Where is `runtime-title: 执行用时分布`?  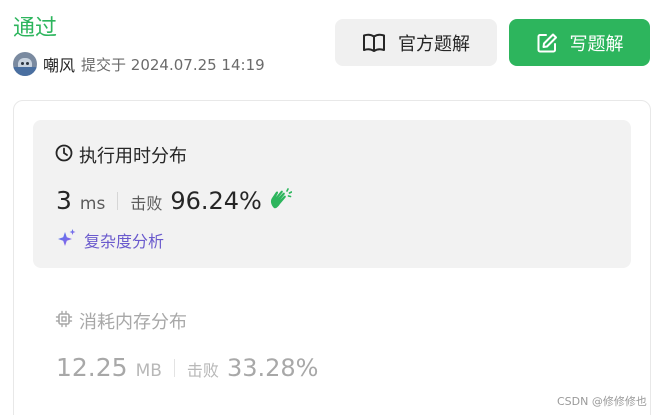
runtime-title: 执行用时分布 is located at coordinates (133, 156).